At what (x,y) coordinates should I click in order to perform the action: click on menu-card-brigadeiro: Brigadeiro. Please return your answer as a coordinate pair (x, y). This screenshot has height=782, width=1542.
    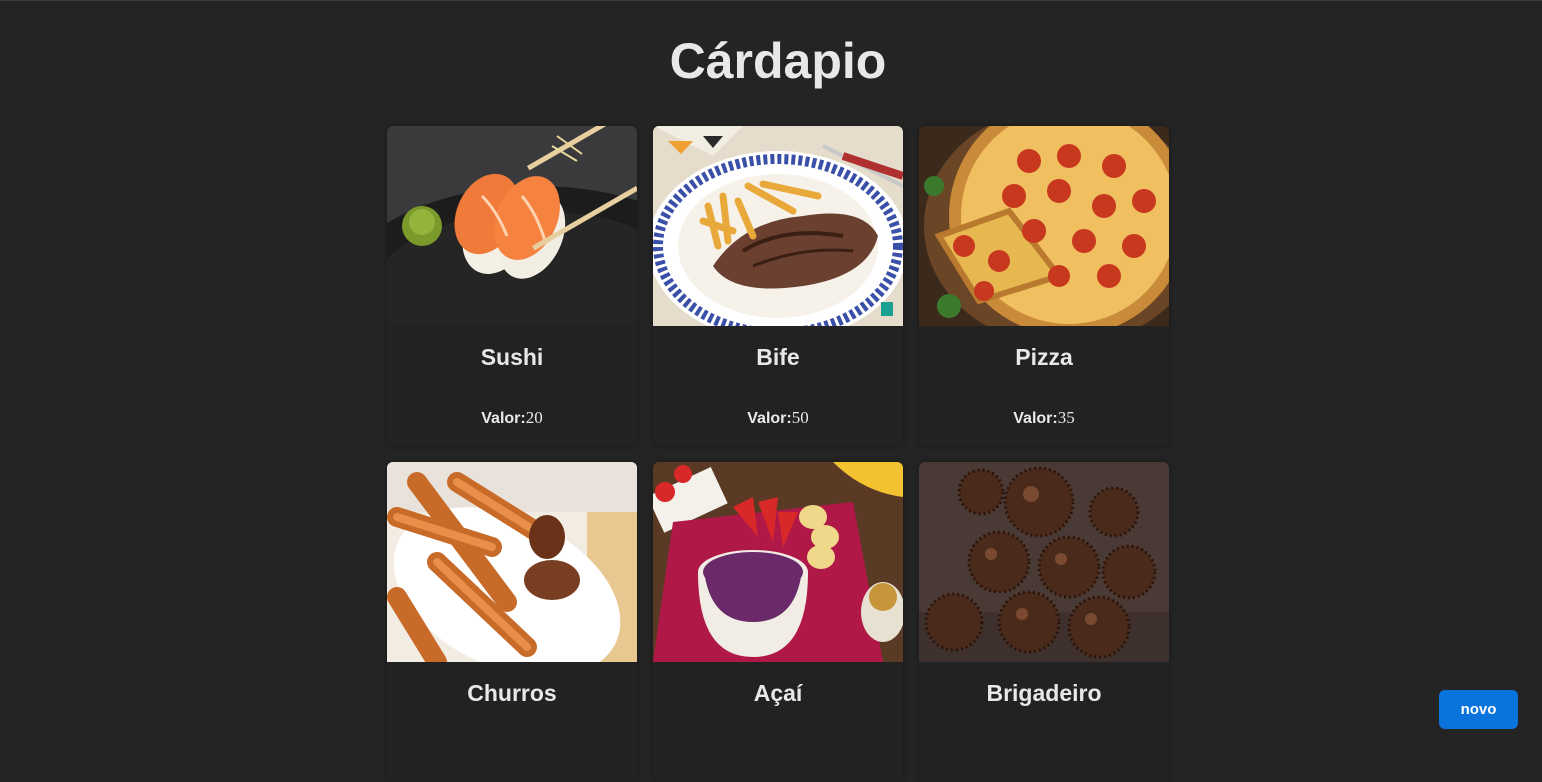
    Looking at the image, I should click on (1044, 622).